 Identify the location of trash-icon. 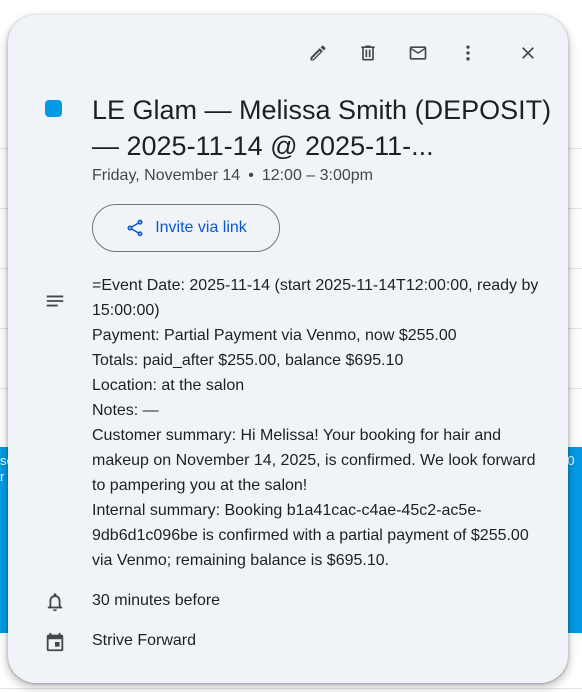
(368, 53).